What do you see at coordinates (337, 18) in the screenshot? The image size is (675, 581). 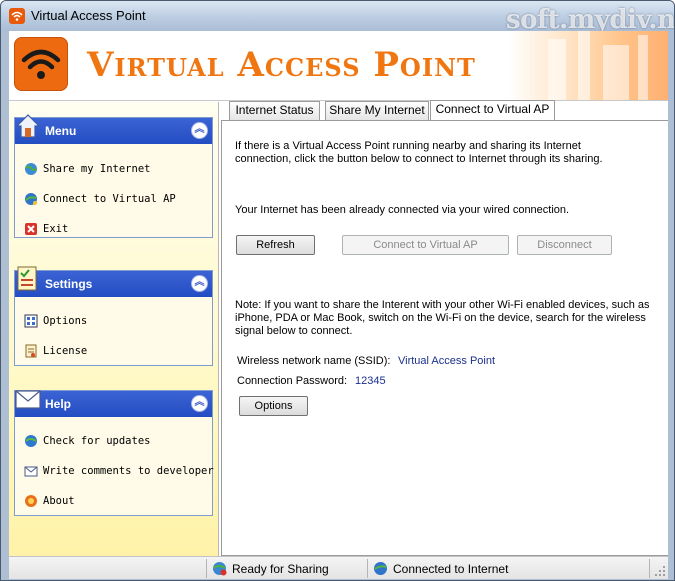 I see `title-bar: Virtual Access Point soft.mydiv.net` at bounding box center [337, 18].